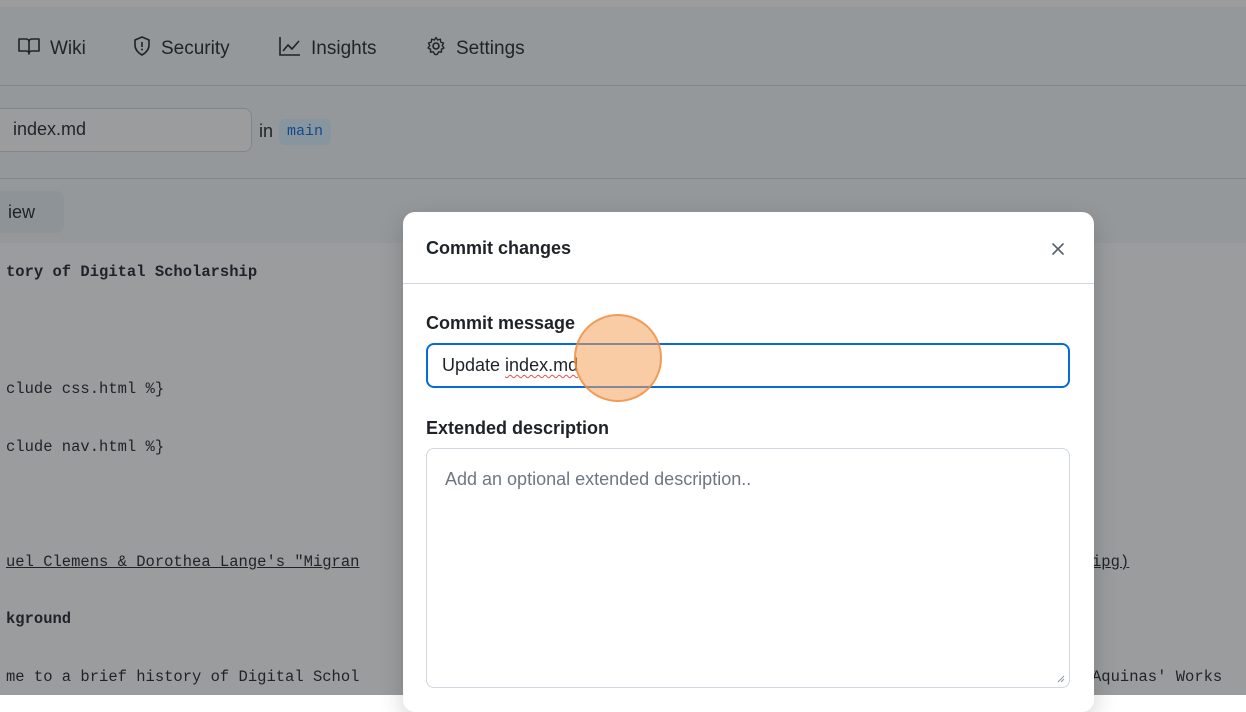  I want to click on commit-message-label: Commit message, so click(501, 323).